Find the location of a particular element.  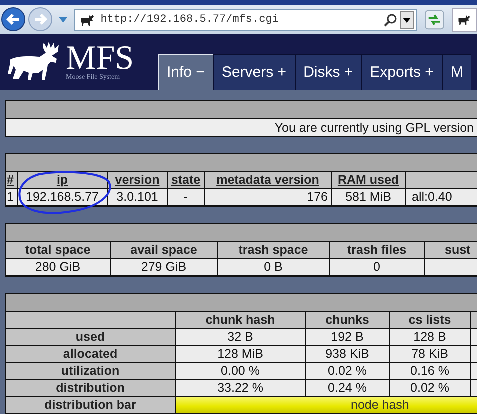

browser-tab is located at coordinates (464, 20).